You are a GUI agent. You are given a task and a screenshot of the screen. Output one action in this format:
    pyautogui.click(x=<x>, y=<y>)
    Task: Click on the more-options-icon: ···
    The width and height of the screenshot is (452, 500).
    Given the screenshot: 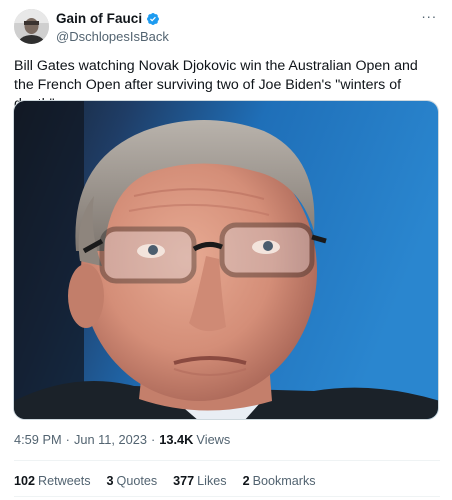 What is the action you would take?
    pyautogui.click(x=429, y=17)
    